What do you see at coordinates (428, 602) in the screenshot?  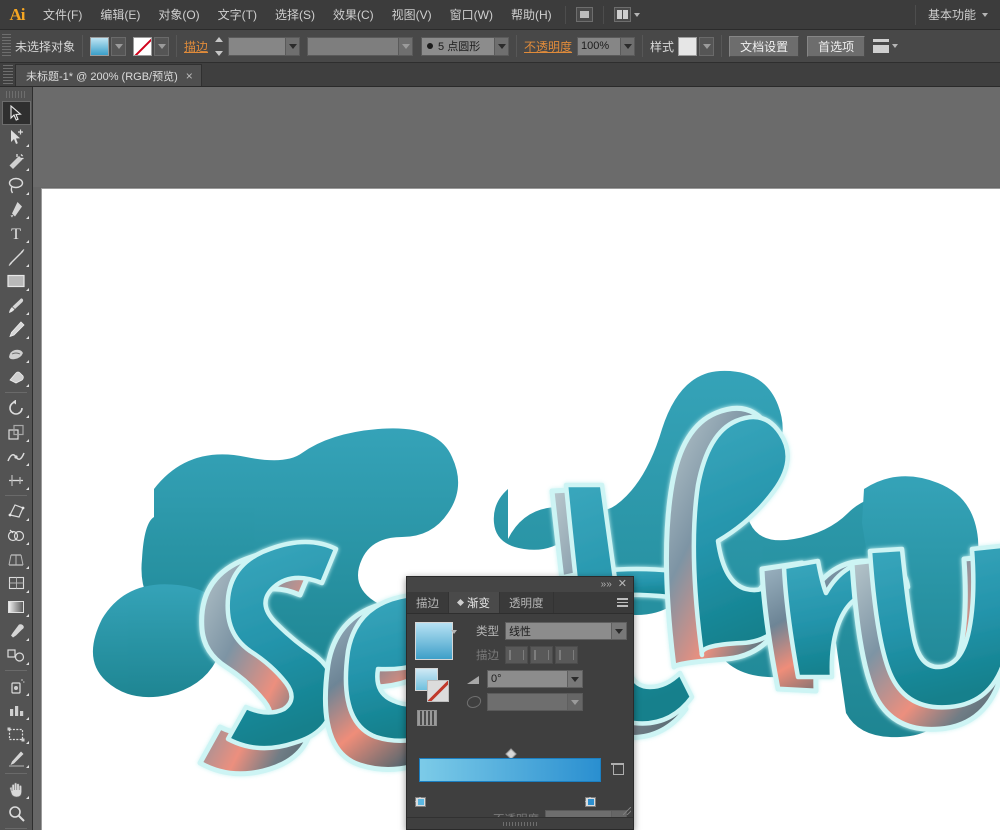 I see `tab-stroke: 描边` at bounding box center [428, 602].